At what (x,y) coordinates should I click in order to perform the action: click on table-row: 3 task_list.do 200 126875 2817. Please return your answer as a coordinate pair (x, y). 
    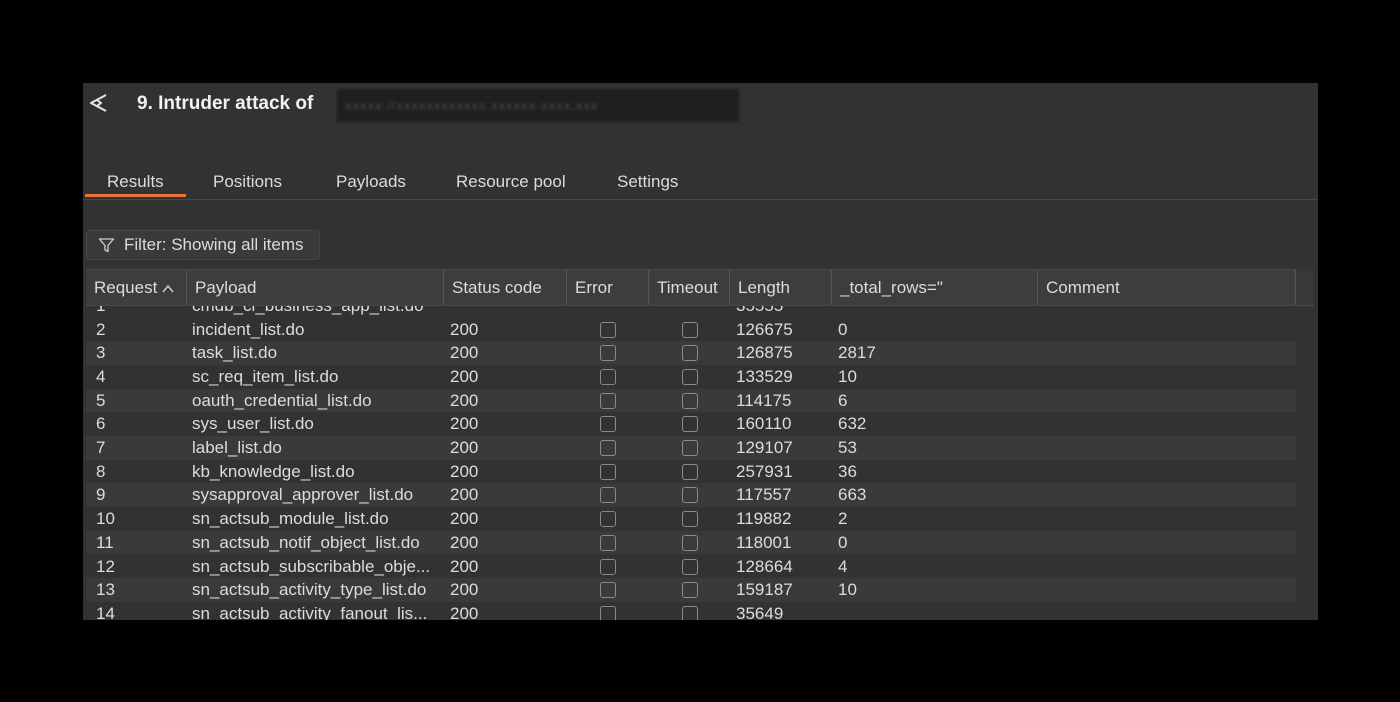
    Looking at the image, I should click on (691, 353).